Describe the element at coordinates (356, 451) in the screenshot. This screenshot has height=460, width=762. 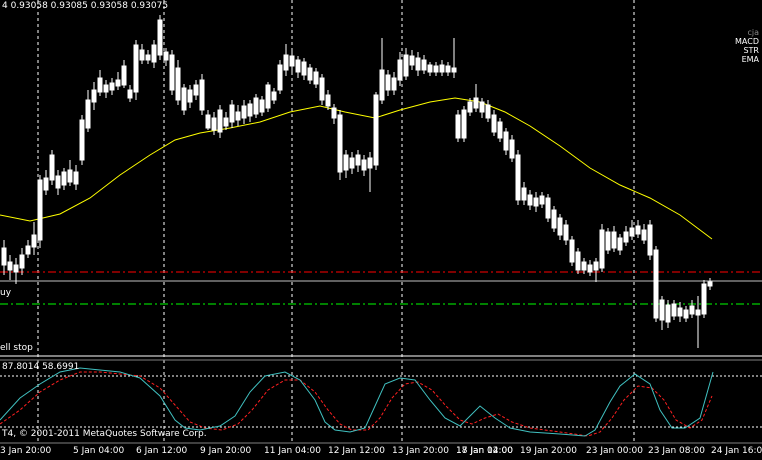
I see `x-axis-label: 12 Jan 12:00` at that location.